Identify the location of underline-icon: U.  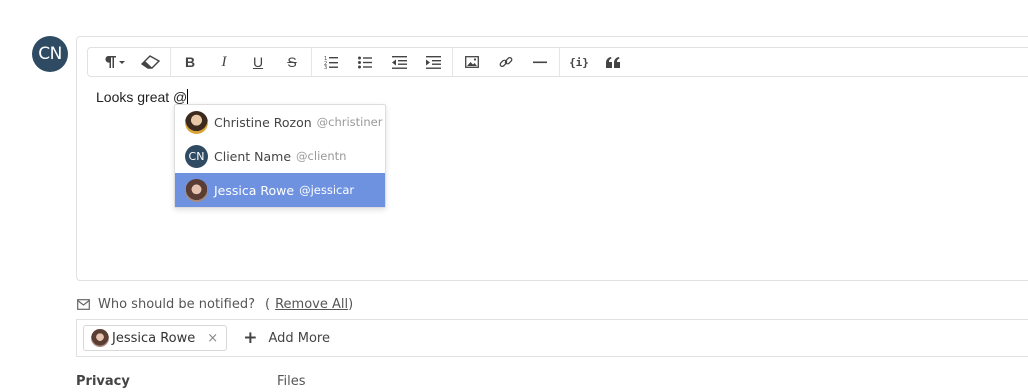
(258, 62).